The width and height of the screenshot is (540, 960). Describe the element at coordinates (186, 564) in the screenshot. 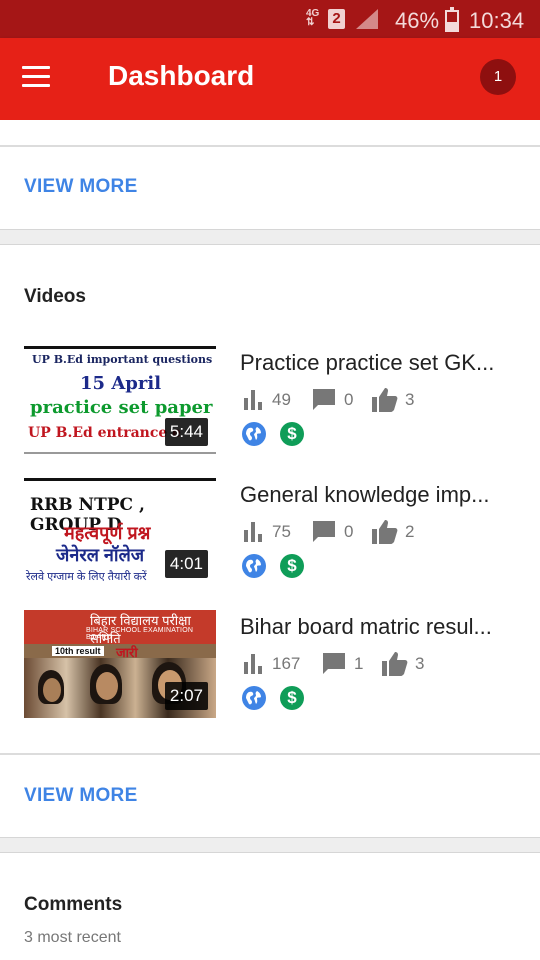

I see `video-duration: 4:01` at that location.